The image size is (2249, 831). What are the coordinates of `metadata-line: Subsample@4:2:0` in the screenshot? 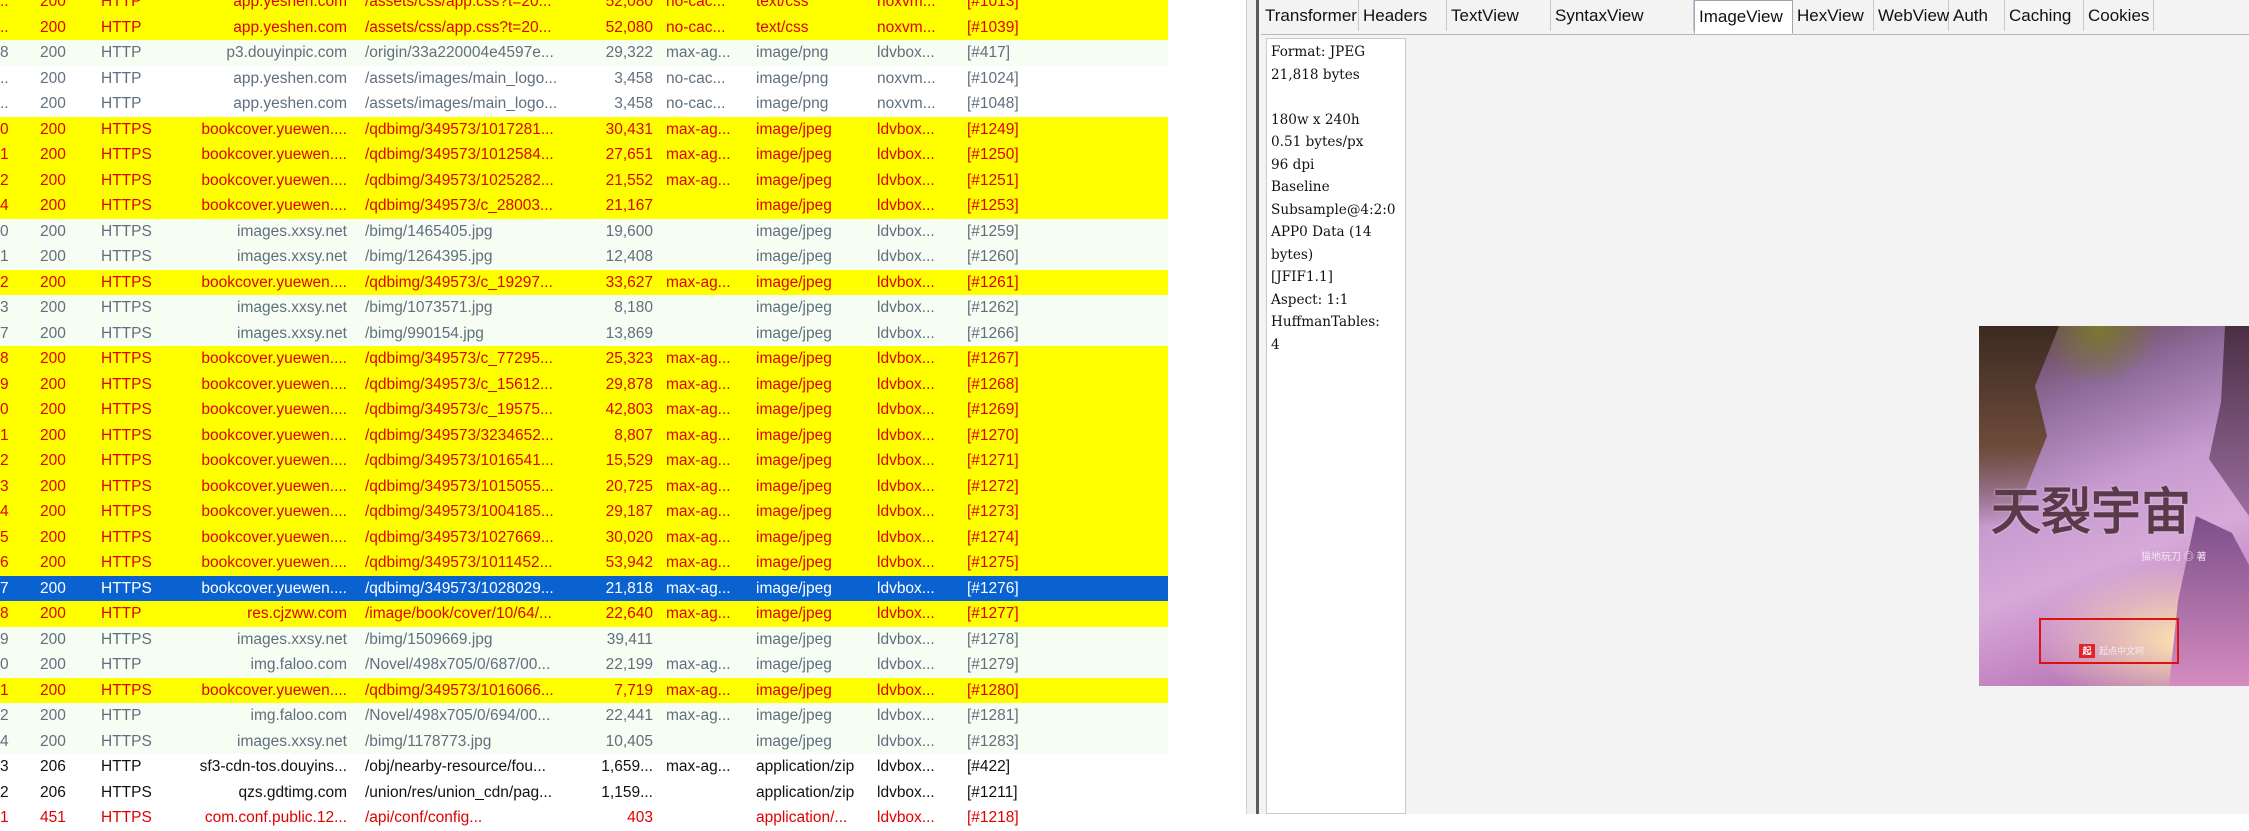 It's located at (1333, 209).